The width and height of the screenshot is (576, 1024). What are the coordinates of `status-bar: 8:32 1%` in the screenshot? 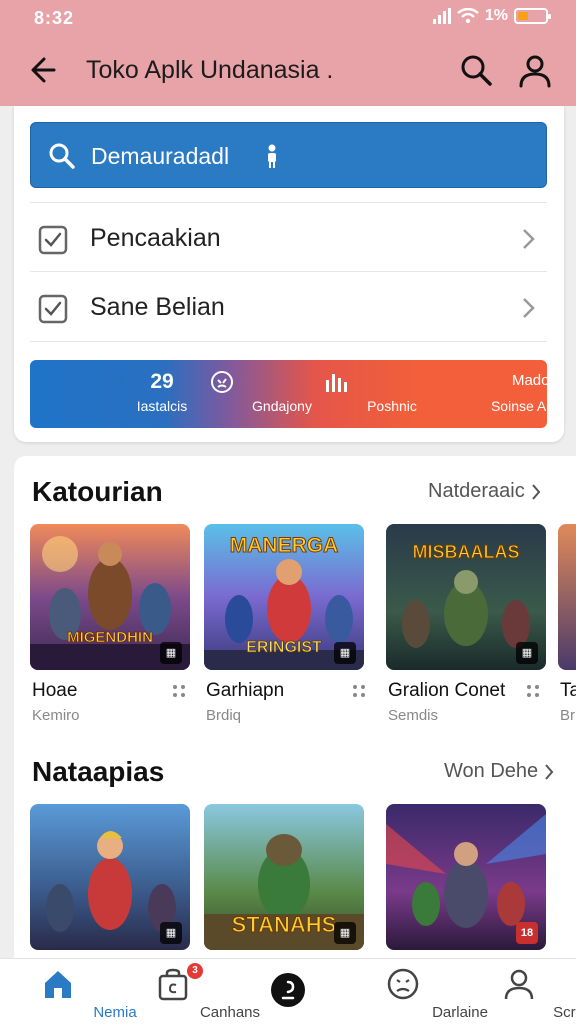 It's located at (288, 17).